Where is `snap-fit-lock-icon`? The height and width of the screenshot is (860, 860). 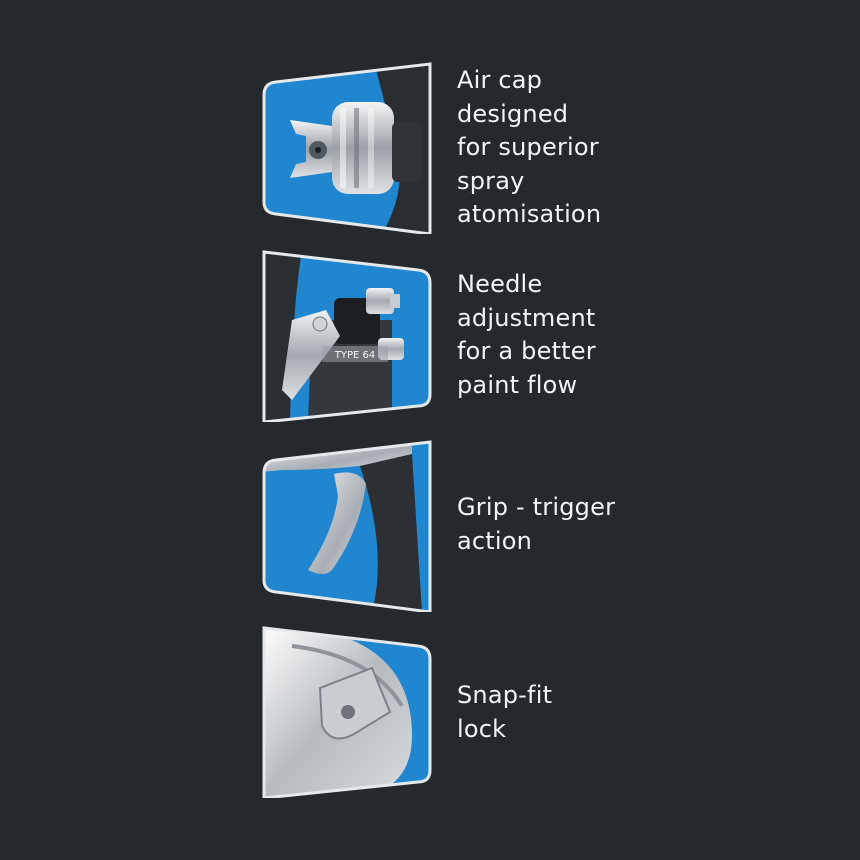
snap-fit-lock-icon is located at coordinates (347, 712).